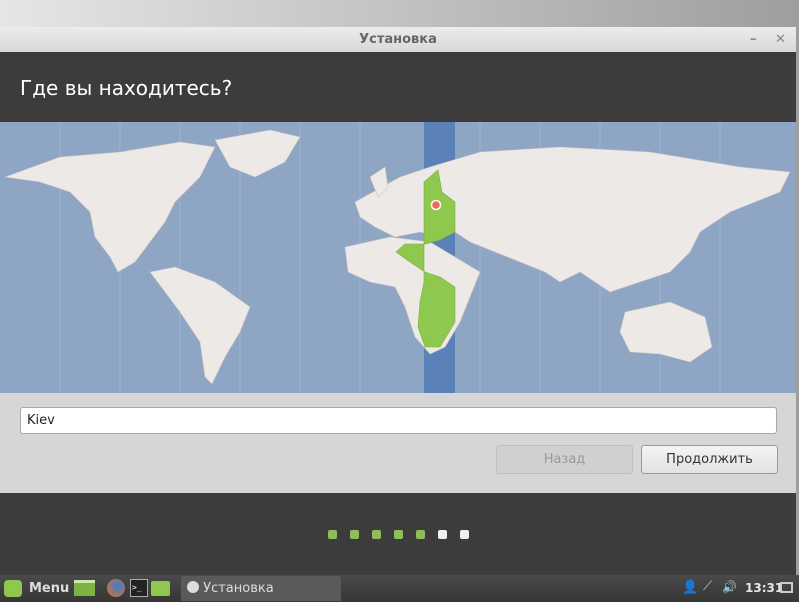 Image resolution: width=799 pixels, height=602 pixels. What do you see at coordinates (398, 420) in the screenshot?
I see `location-input: Kiev` at bounding box center [398, 420].